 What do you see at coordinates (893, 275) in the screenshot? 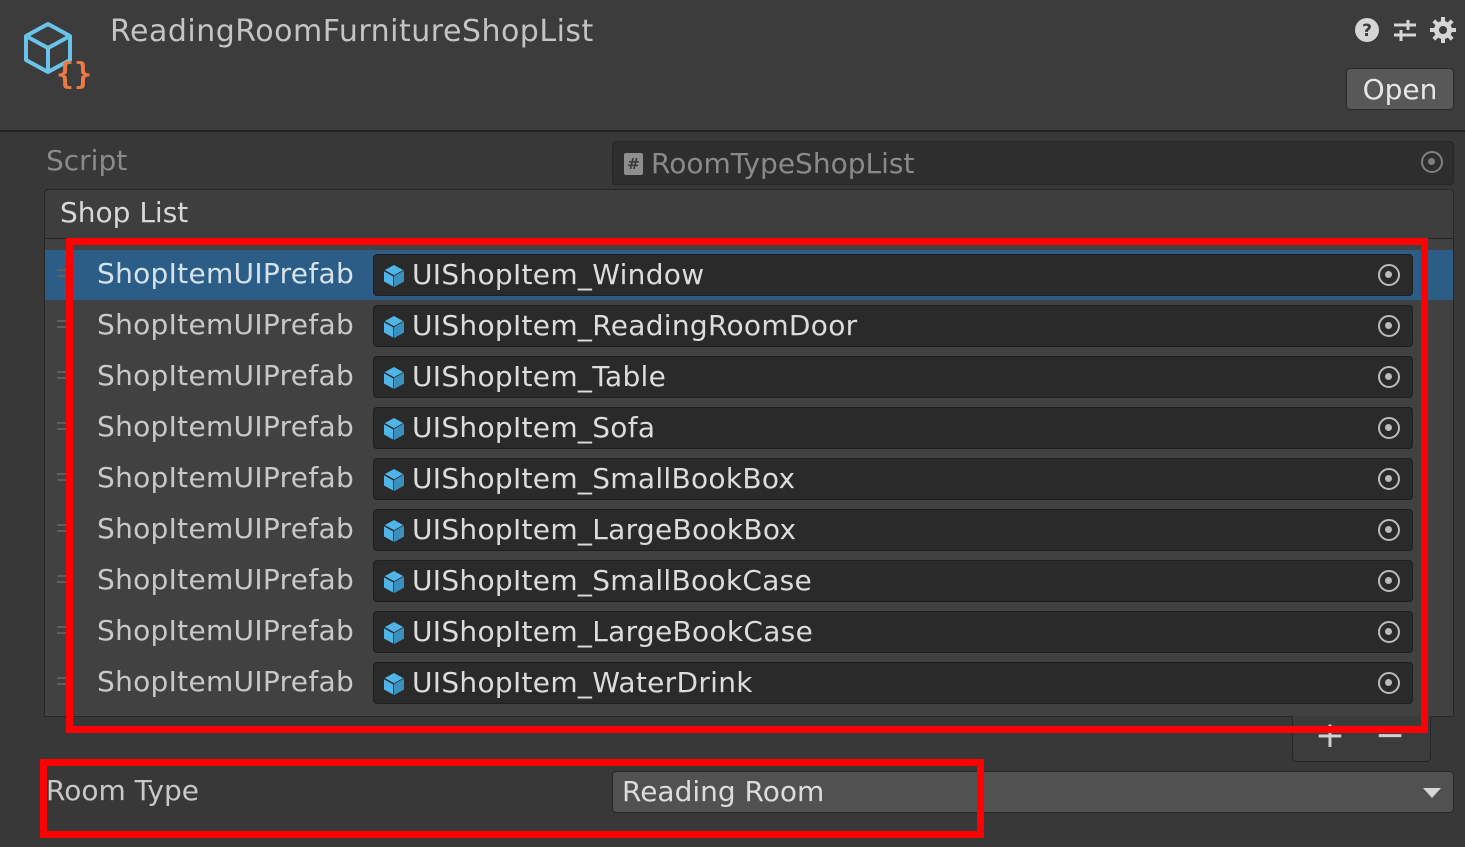
I see `object-field: UIShopItem_Window` at bounding box center [893, 275].